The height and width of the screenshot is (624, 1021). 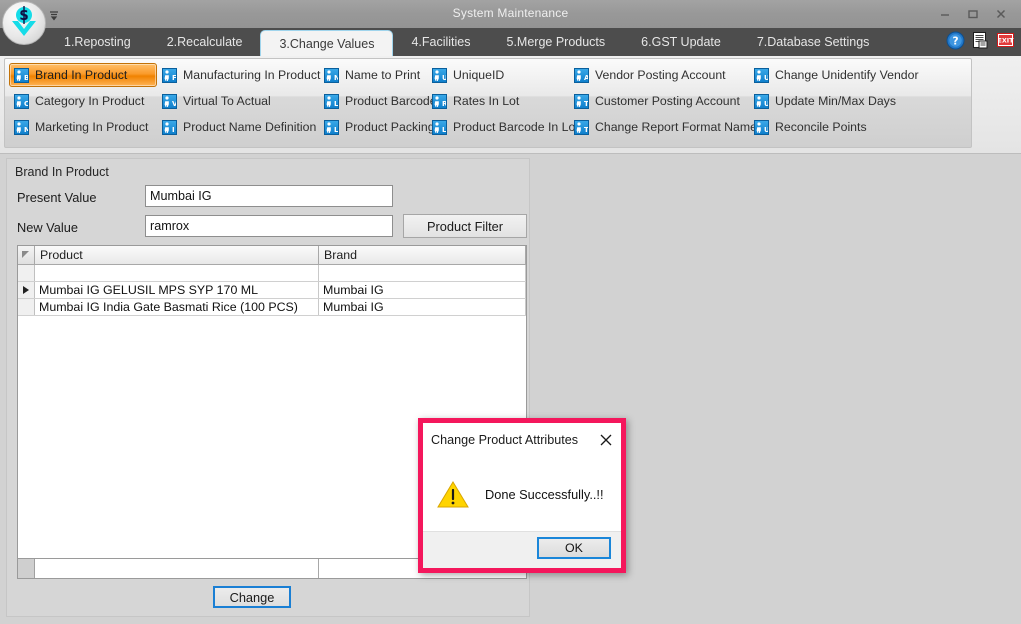 I want to click on quick-access-dropdown-icon, so click(x=54, y=14).